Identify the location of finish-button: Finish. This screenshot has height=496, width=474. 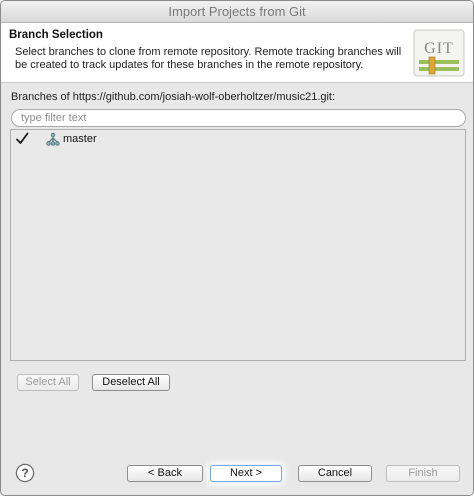
(423, 473).